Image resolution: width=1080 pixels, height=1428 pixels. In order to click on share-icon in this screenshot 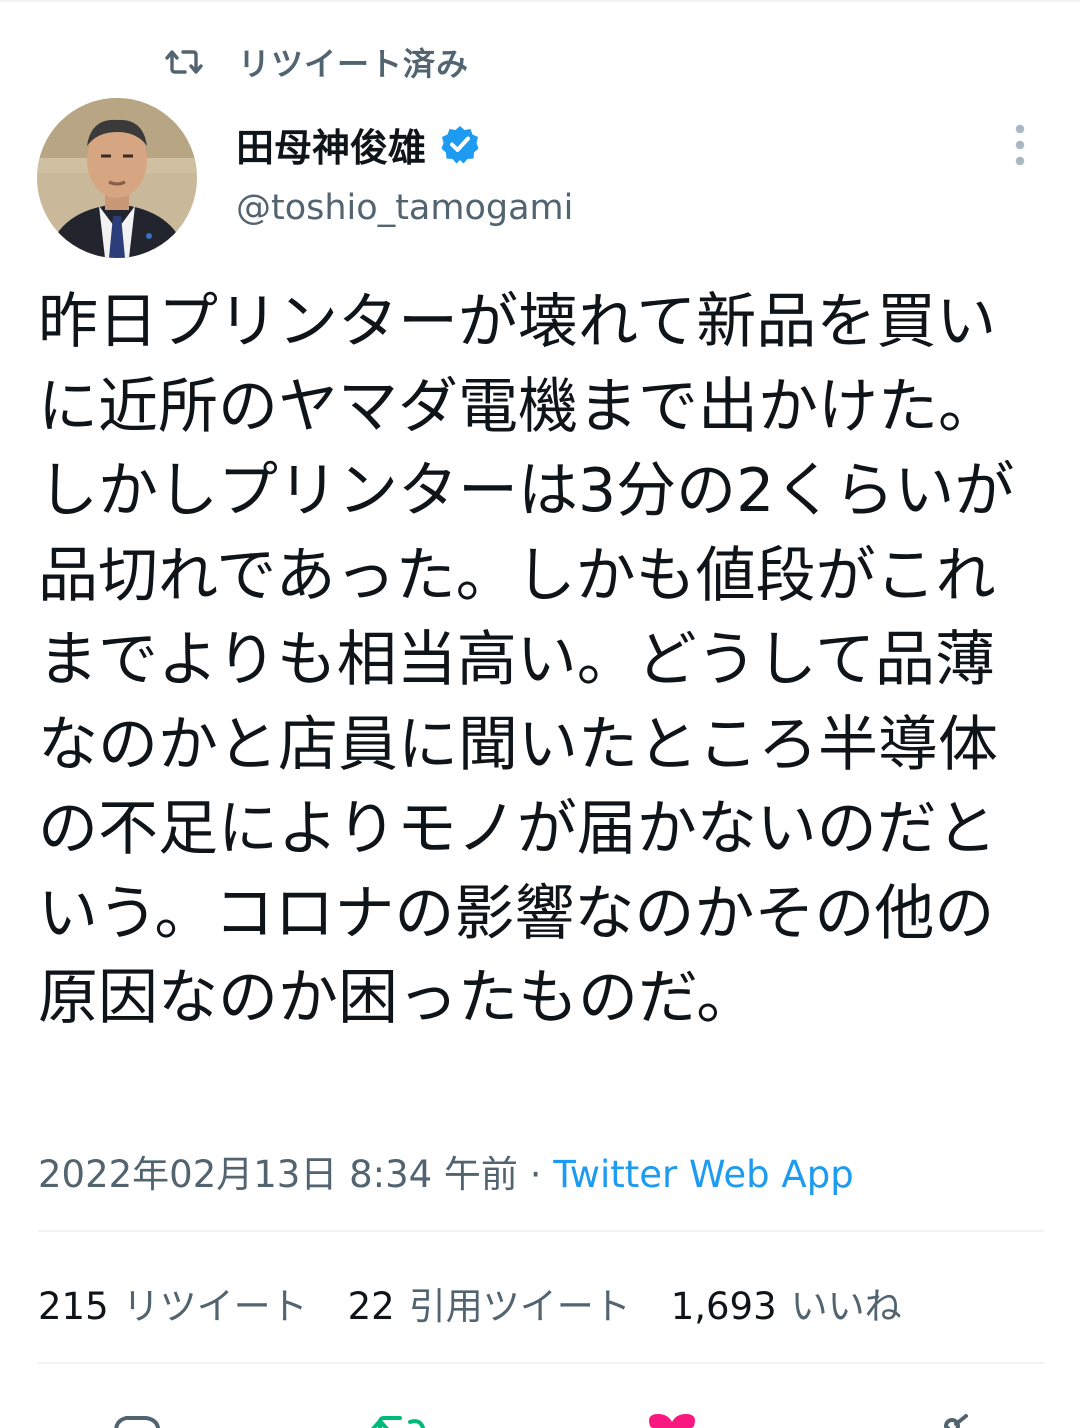, I will do `click(952, 1418)`.